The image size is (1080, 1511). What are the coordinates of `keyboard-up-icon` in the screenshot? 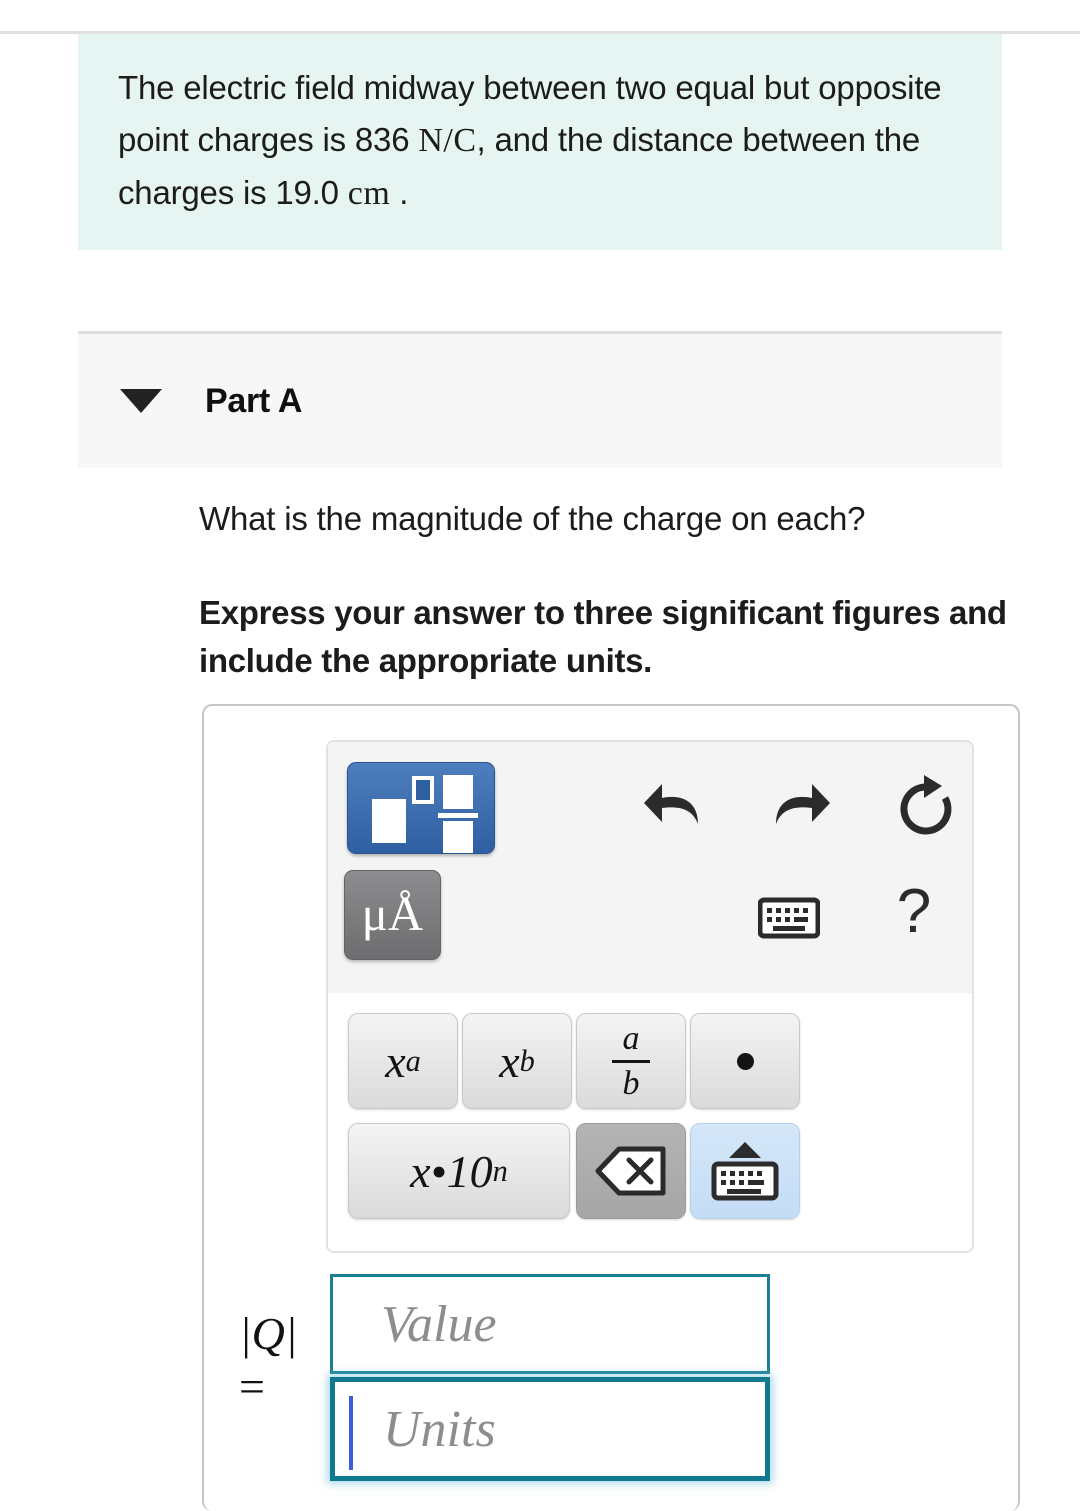 It's located at (745, 1171).